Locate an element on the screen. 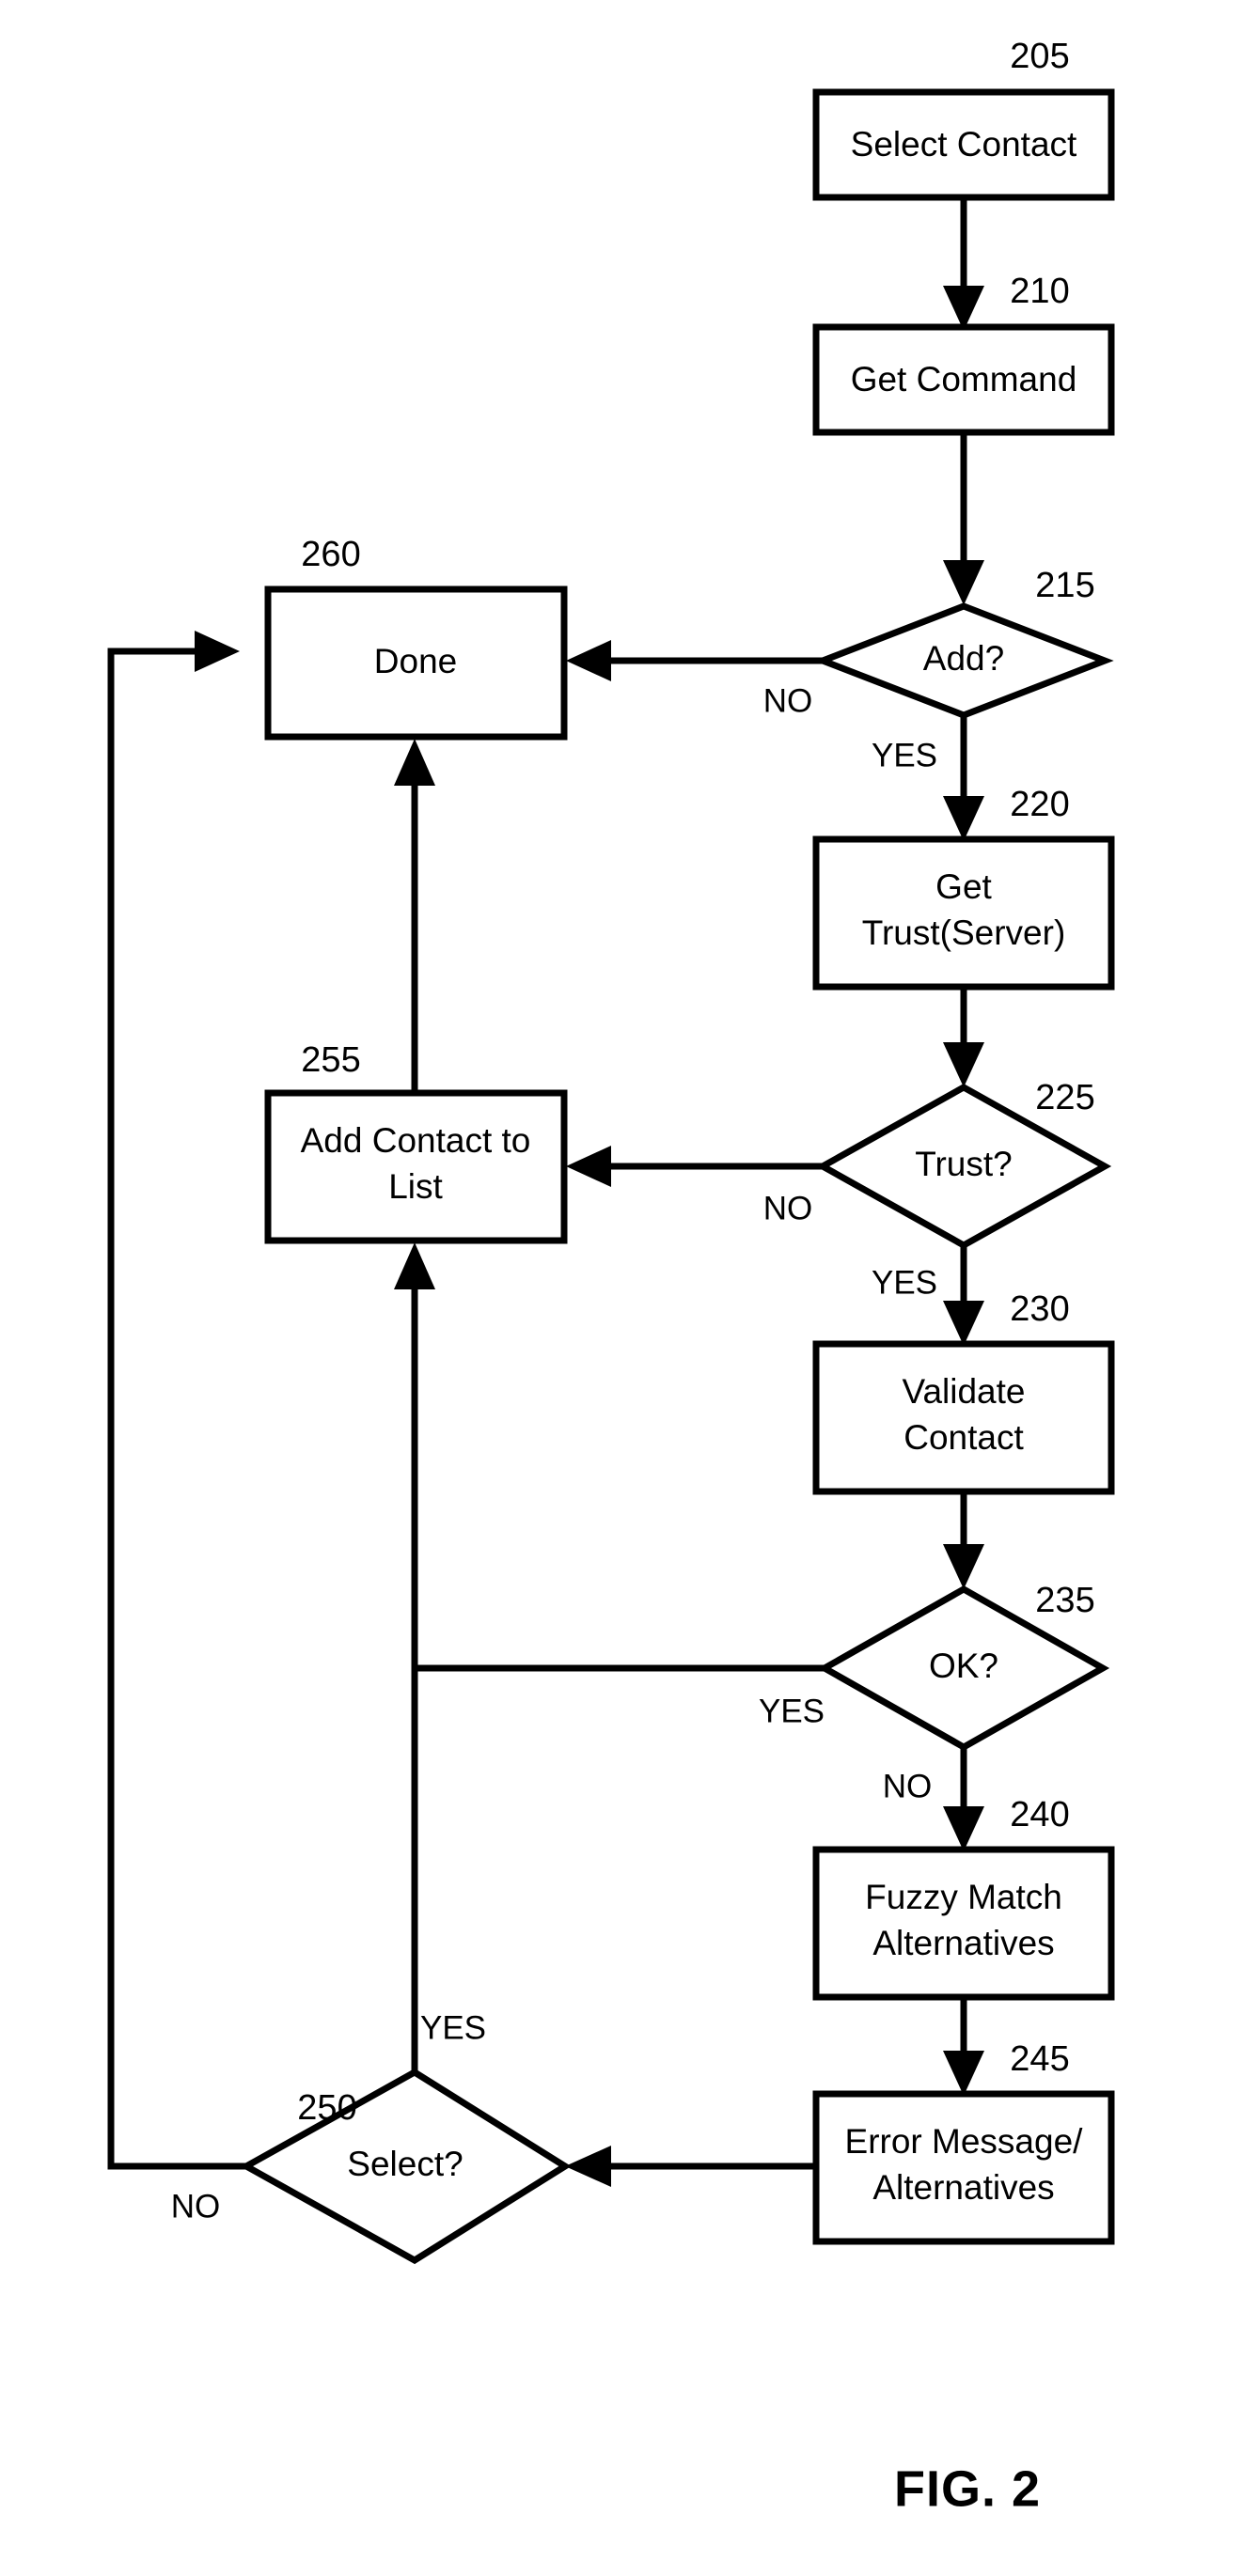 Image resolution: width=1257 pixels, height=2576 pixels. node-label: Done is located at coordinates (415, 661).